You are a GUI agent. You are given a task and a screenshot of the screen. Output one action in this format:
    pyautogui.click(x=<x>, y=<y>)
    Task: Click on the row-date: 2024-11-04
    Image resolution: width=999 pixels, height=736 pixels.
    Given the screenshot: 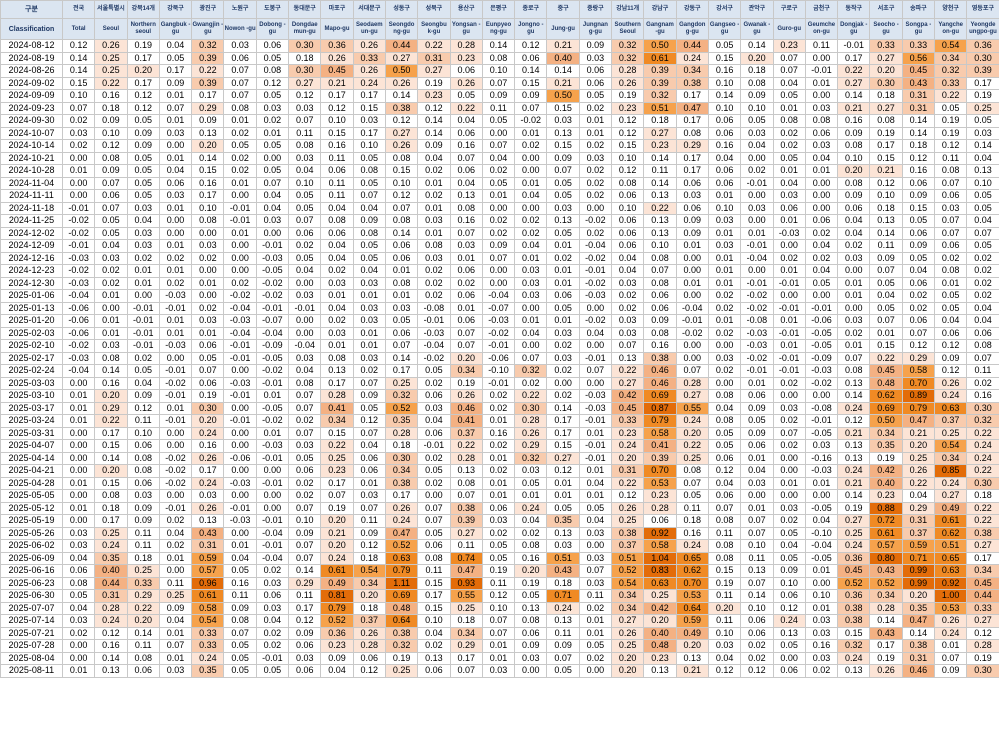 What is the action you would take?
    pyautogui.click(x=31, y=183)
    